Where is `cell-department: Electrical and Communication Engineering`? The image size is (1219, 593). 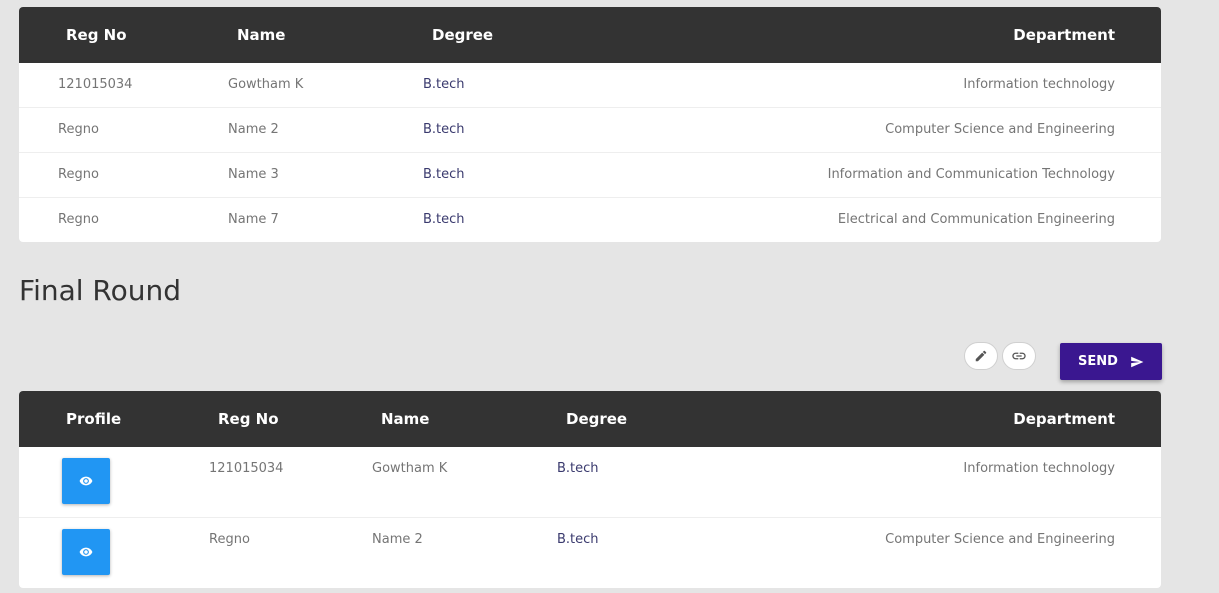
cell-department: Electrical and Communication Engineering is located at coordinates (976, 219).